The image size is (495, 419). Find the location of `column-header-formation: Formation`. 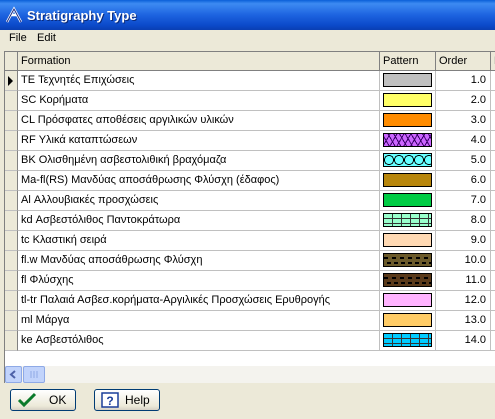

column-header-formation: Formation is located at coordinates (199, 61).